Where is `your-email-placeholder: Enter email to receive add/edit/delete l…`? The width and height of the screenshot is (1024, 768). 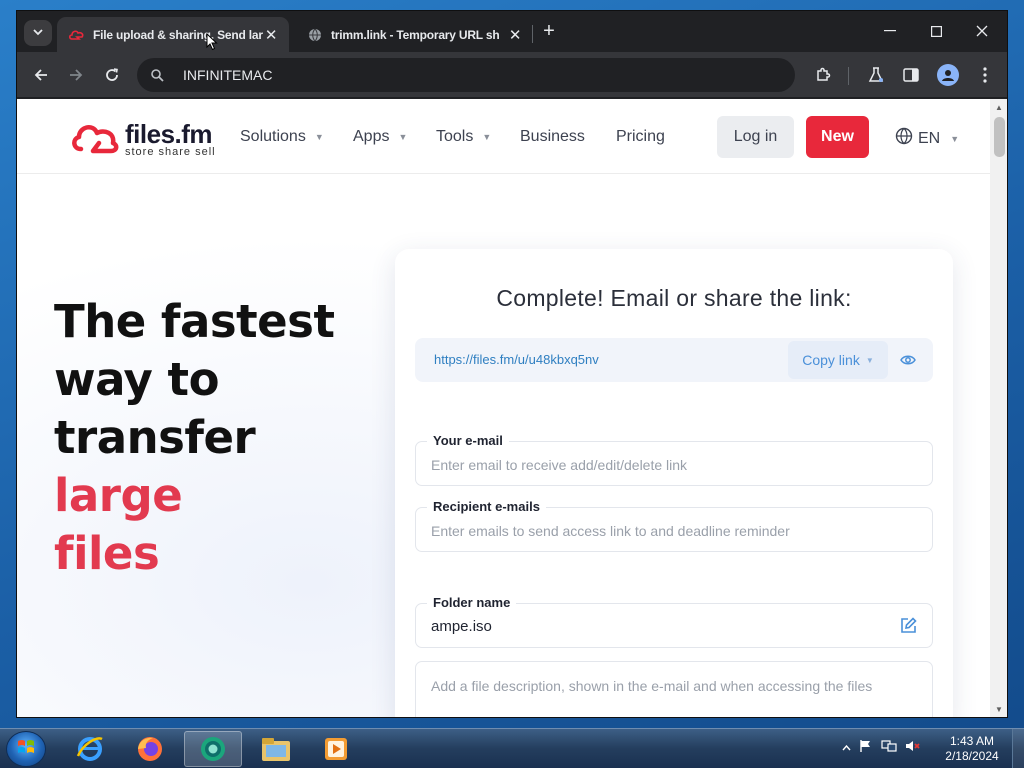
your-email-placeholder: Enter email to receive add/edit/delete l… is located at coordinates (559, 465).